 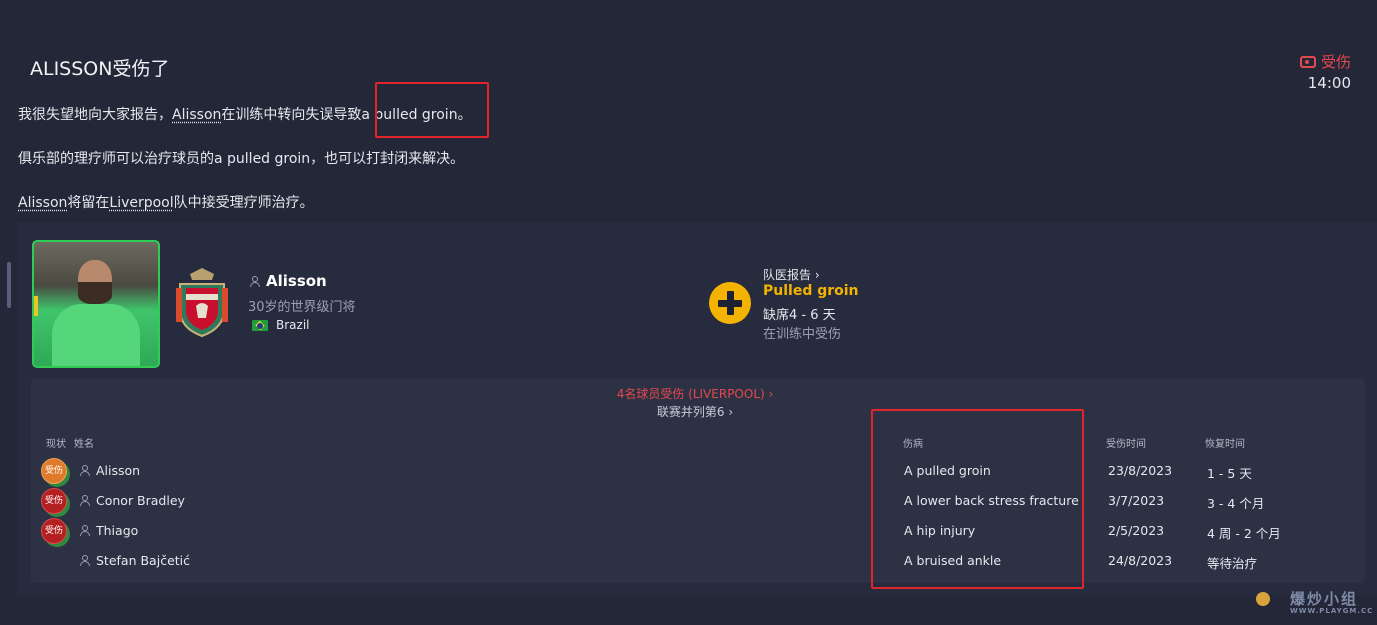 I want to click on watermark-text: 爆炒小组, so click(x=1324, y=599).